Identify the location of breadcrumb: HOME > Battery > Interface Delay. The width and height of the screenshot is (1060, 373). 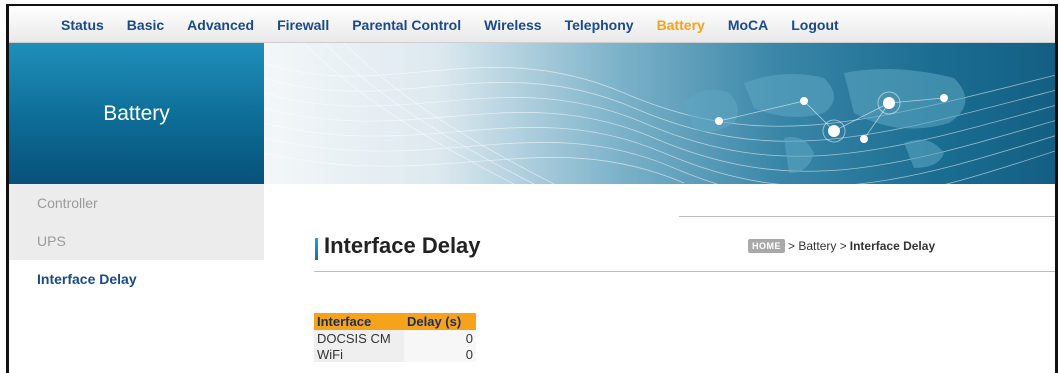
(841, 246).